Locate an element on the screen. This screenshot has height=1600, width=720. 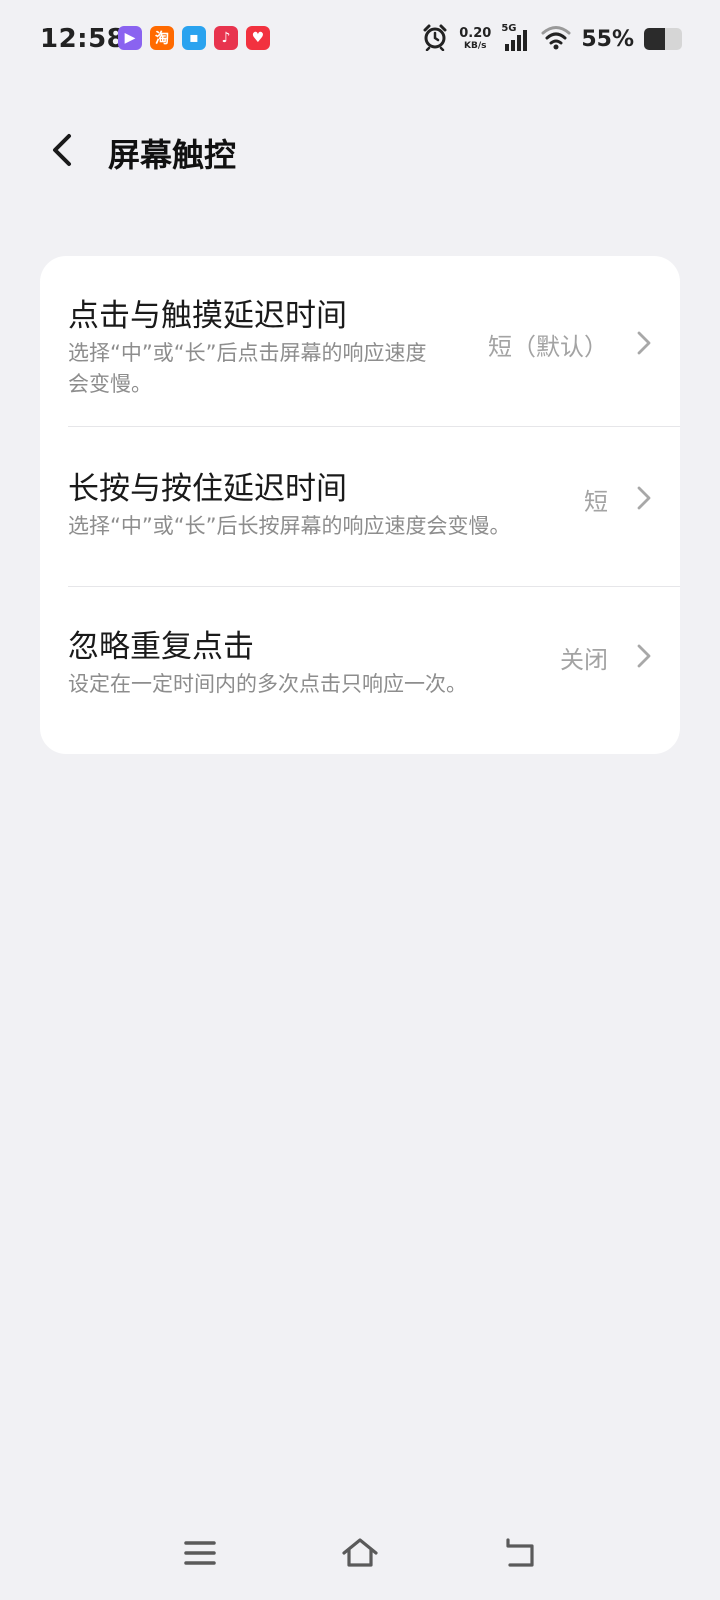
status-time: 12:58 is located at coordinates (83, 39).